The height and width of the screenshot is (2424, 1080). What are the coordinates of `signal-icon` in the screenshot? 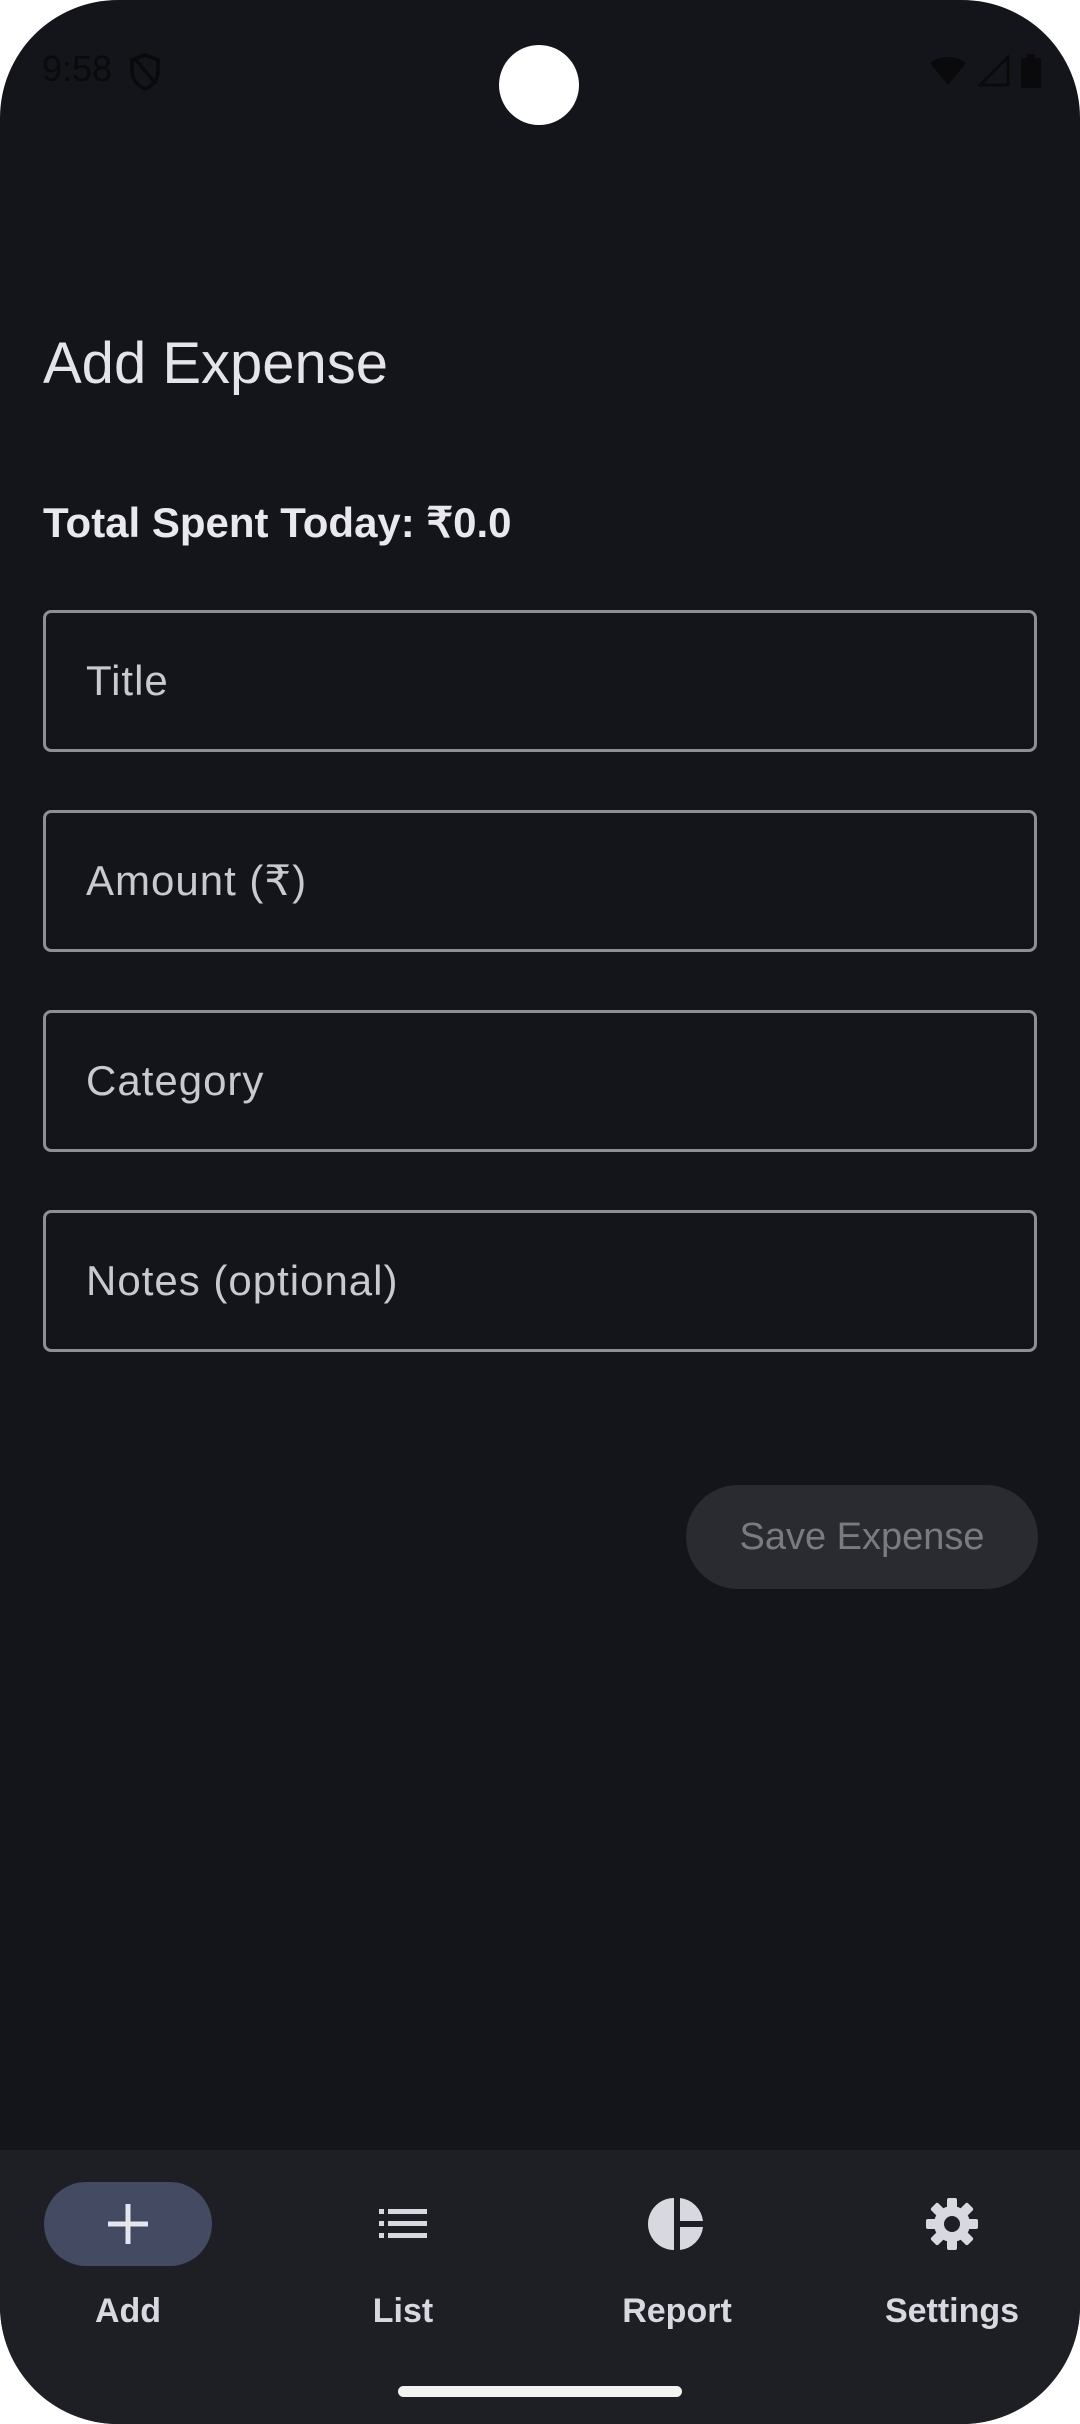 It's located at (994, 71).